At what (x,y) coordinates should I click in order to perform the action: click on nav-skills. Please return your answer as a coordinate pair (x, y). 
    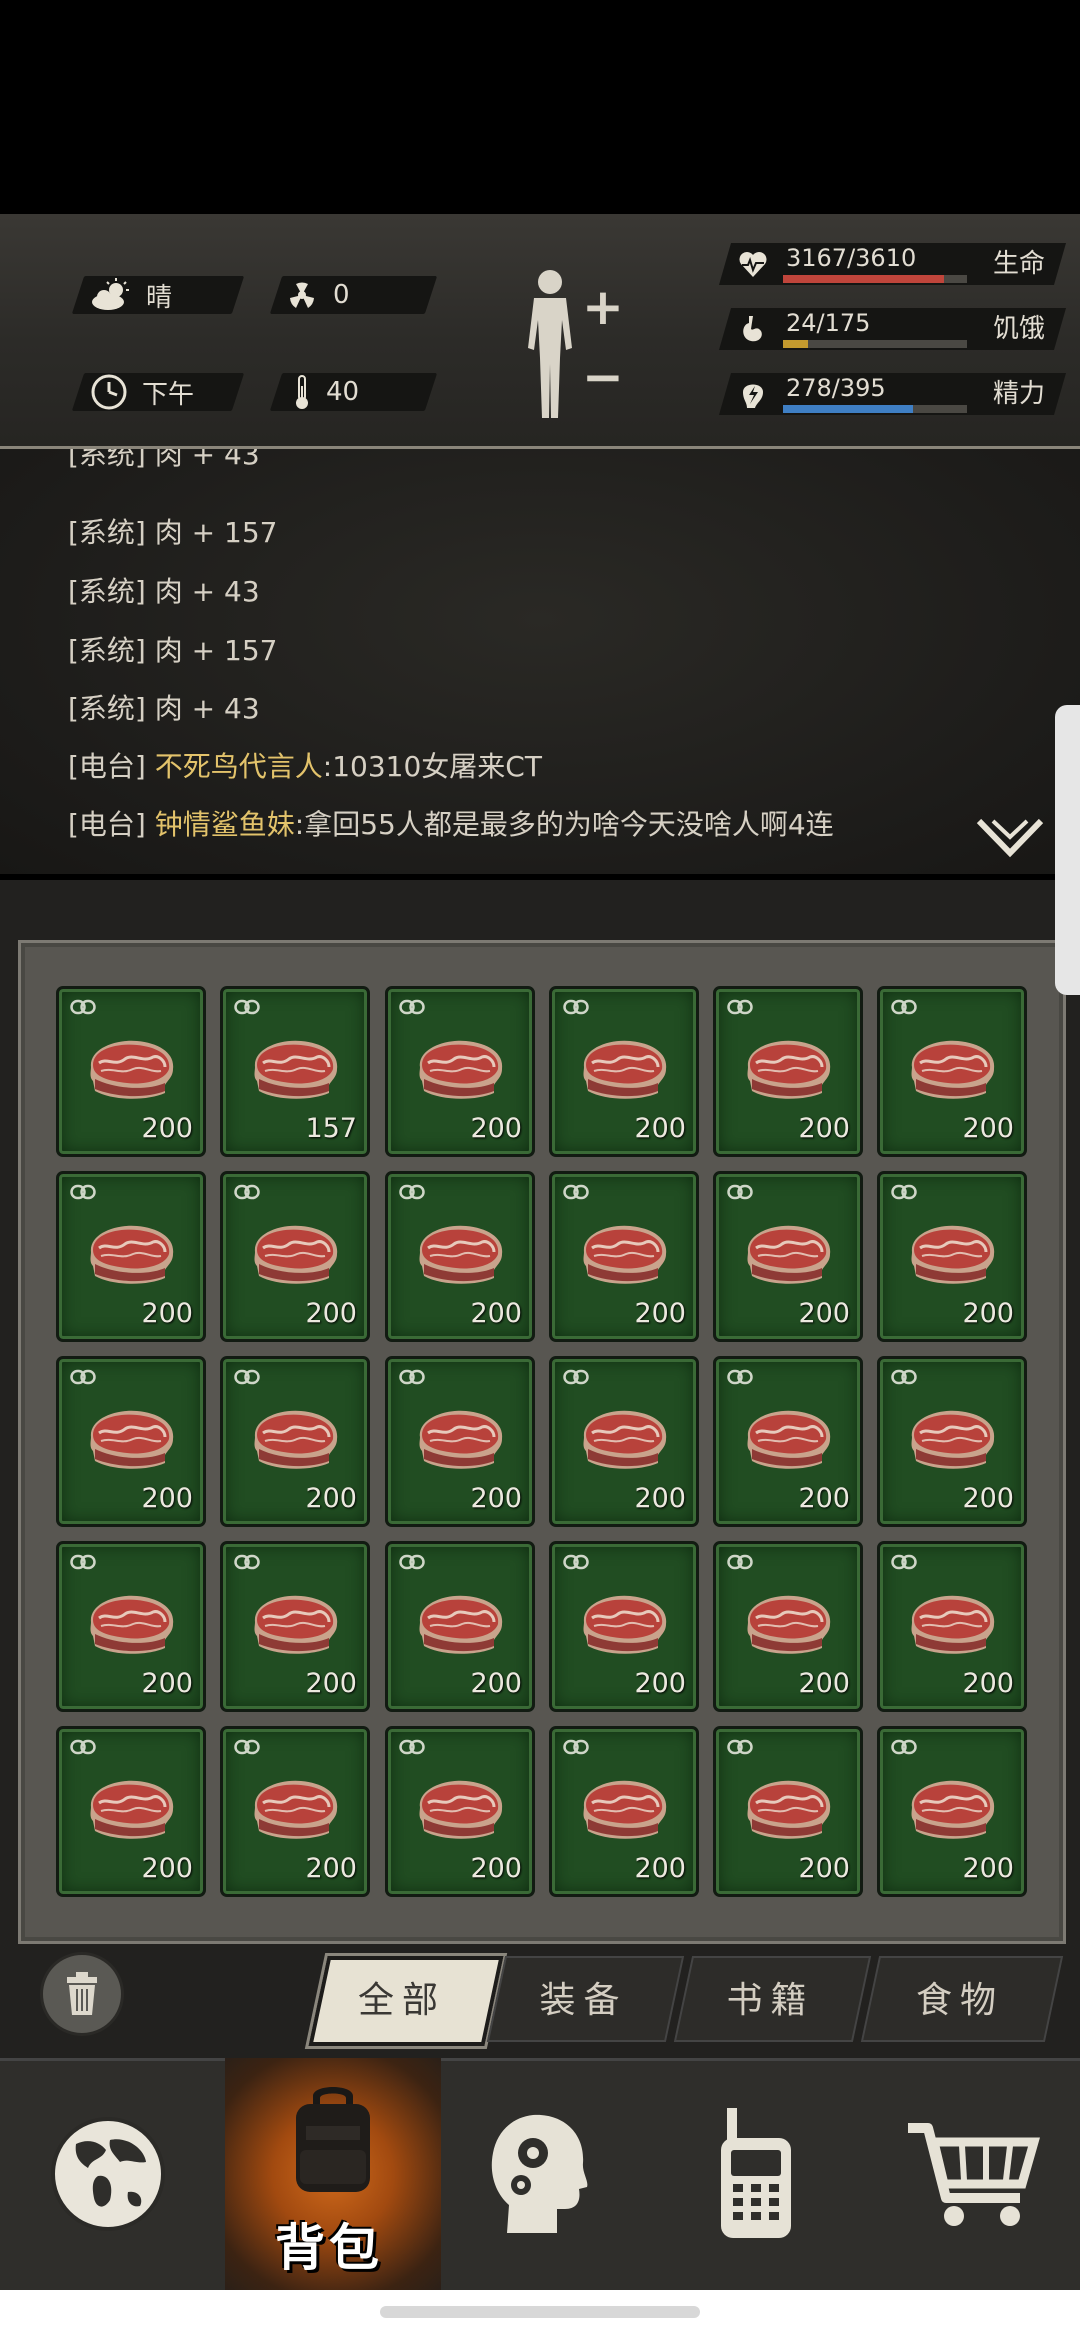
    Looking at the image, I should click on (540, 2174).